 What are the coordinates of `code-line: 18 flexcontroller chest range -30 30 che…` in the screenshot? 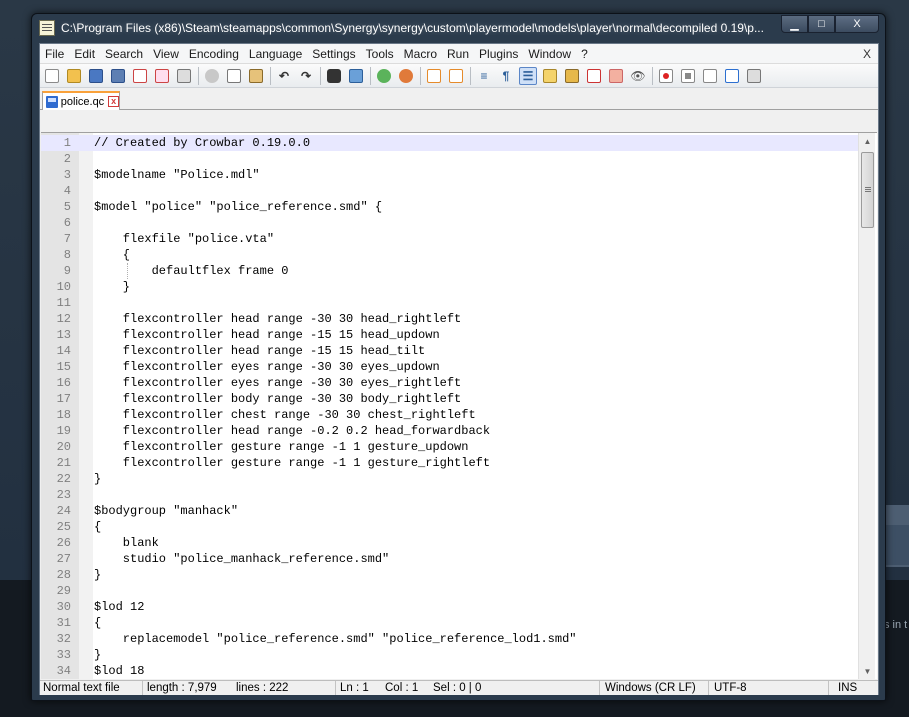 It's located at (452, 415).